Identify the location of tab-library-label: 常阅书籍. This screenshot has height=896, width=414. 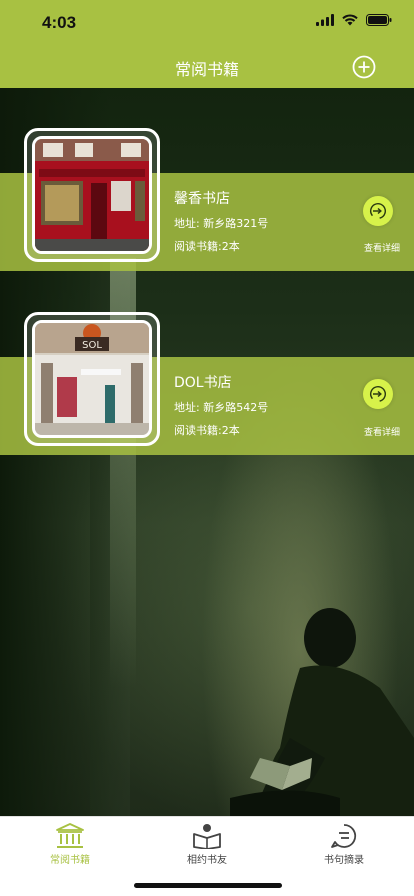
(70, 860).